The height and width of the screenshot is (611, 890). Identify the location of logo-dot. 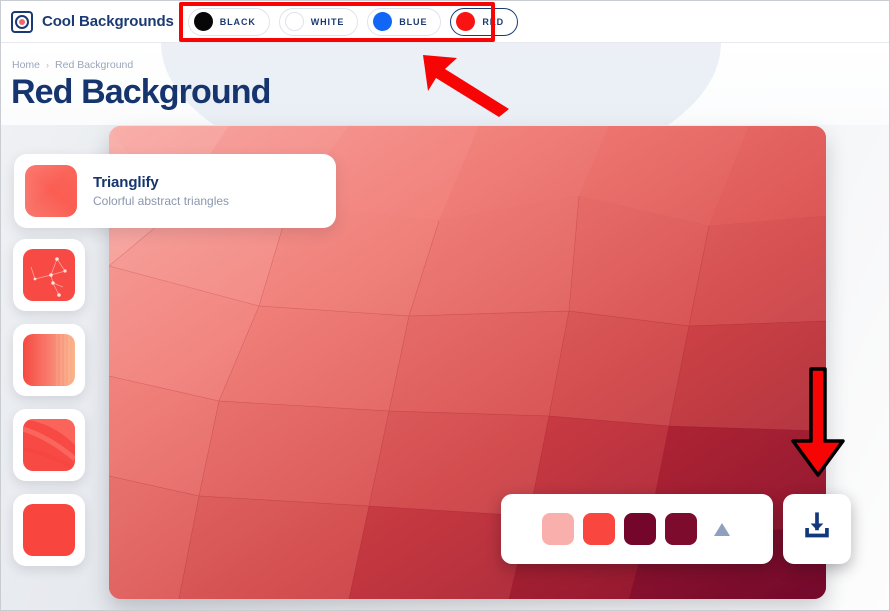
(22, 21).